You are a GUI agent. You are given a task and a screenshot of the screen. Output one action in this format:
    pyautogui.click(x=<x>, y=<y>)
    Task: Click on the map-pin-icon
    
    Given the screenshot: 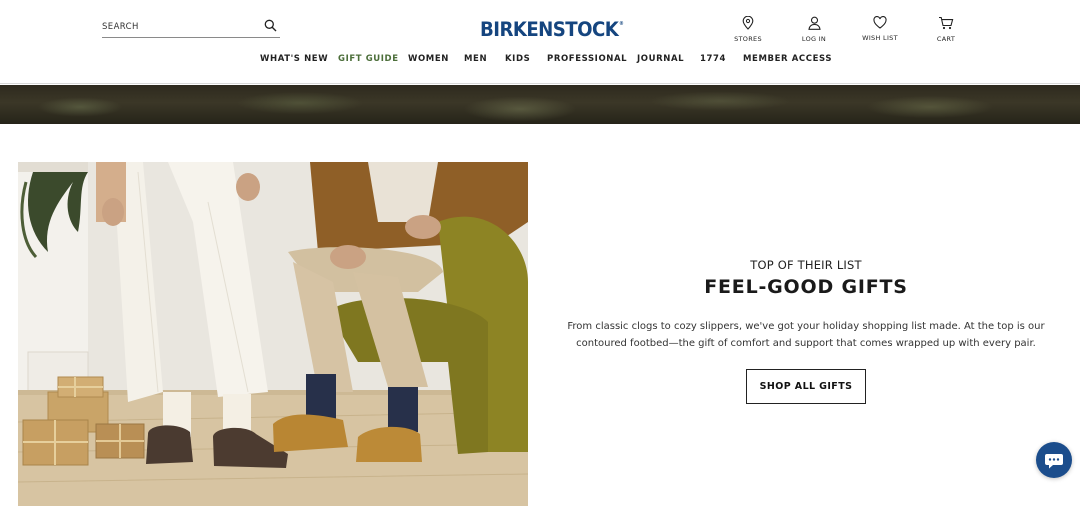 What is the action you would take?
    pyautogui.click(x=748, y=23)
    